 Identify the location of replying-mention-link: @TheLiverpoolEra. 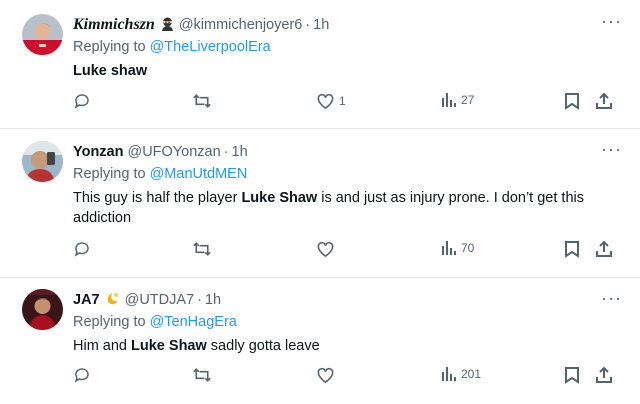
(210, 47).